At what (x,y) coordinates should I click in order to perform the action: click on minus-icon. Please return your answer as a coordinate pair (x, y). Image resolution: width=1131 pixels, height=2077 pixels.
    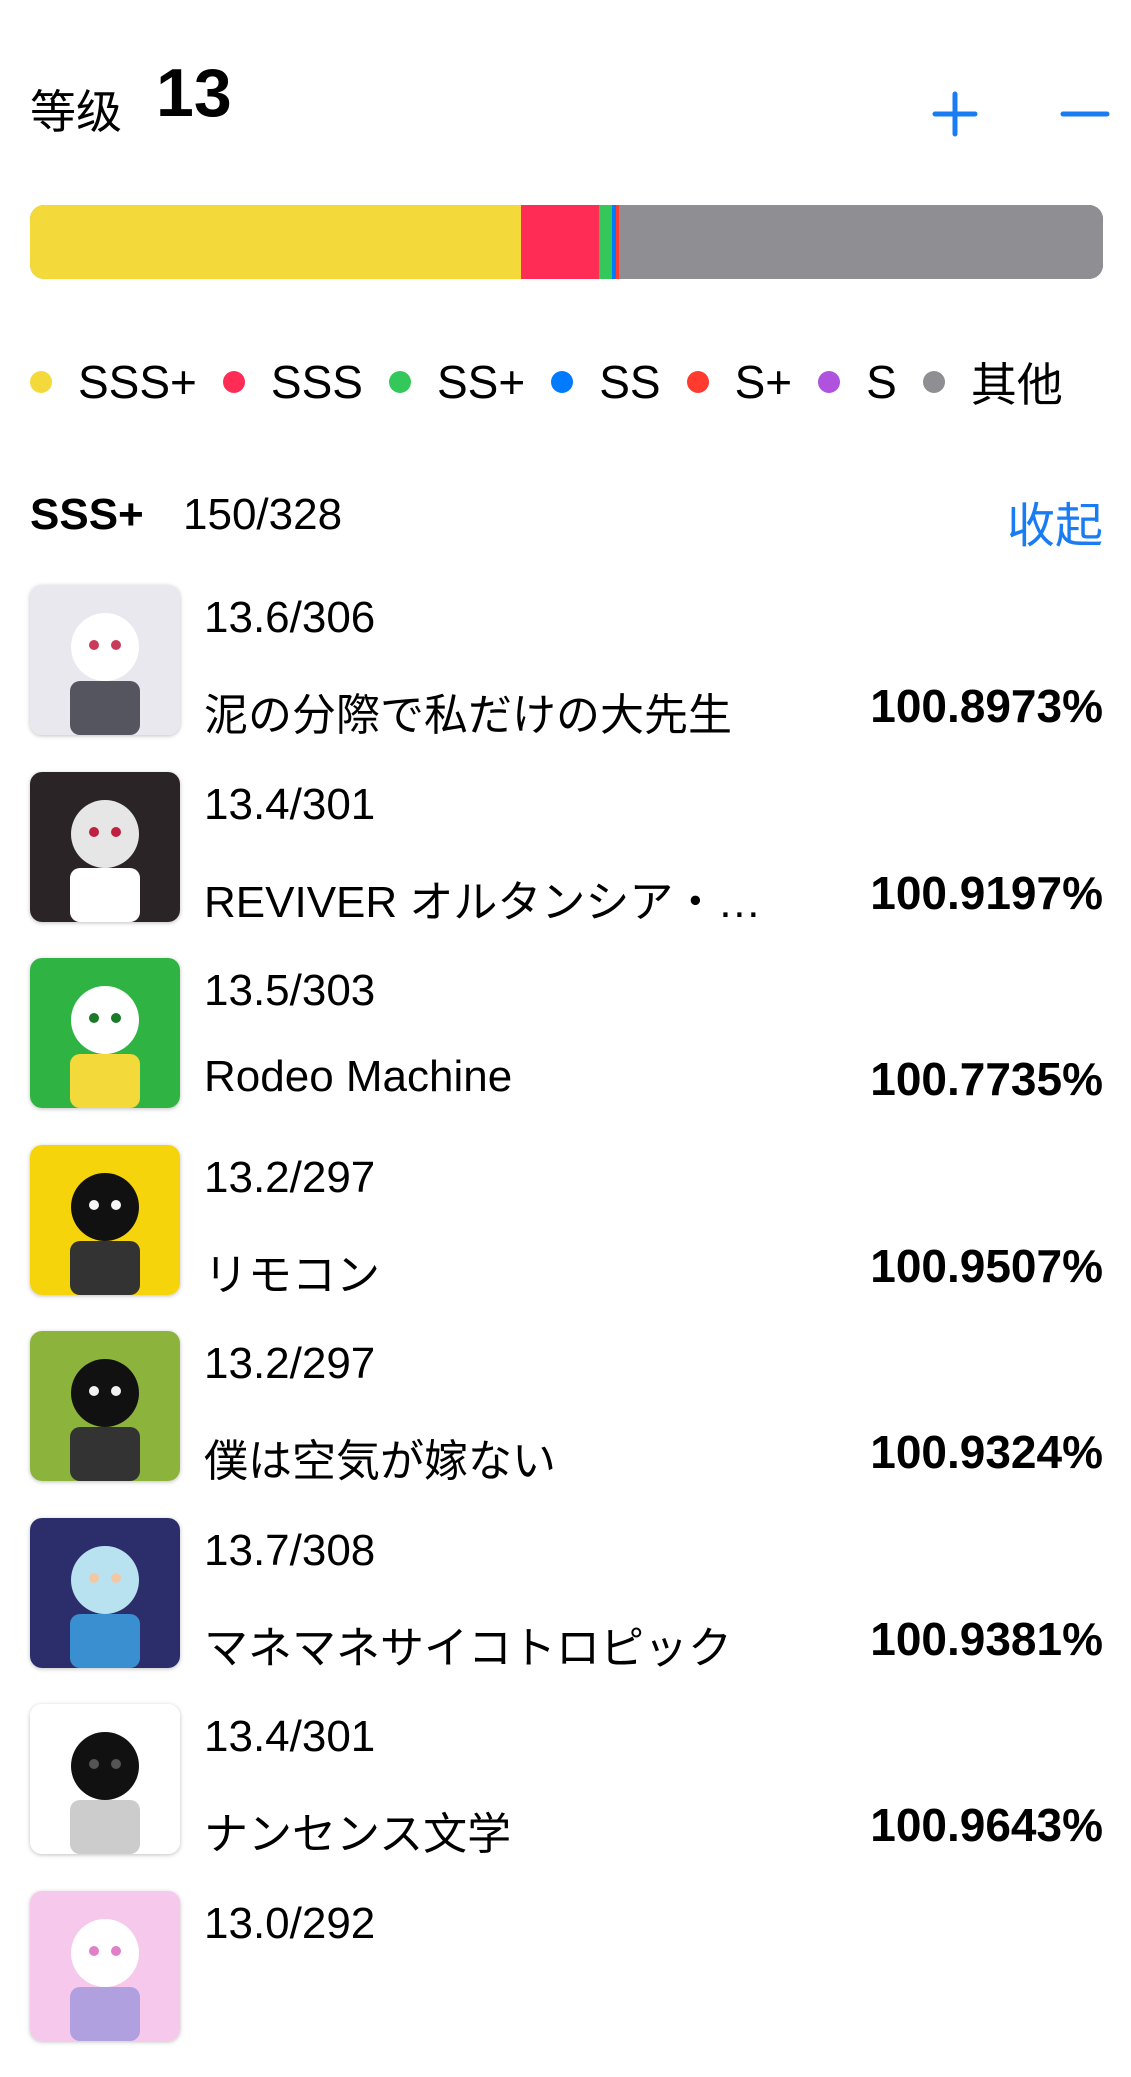
    Looking at the image, I should click on (1085, 112).